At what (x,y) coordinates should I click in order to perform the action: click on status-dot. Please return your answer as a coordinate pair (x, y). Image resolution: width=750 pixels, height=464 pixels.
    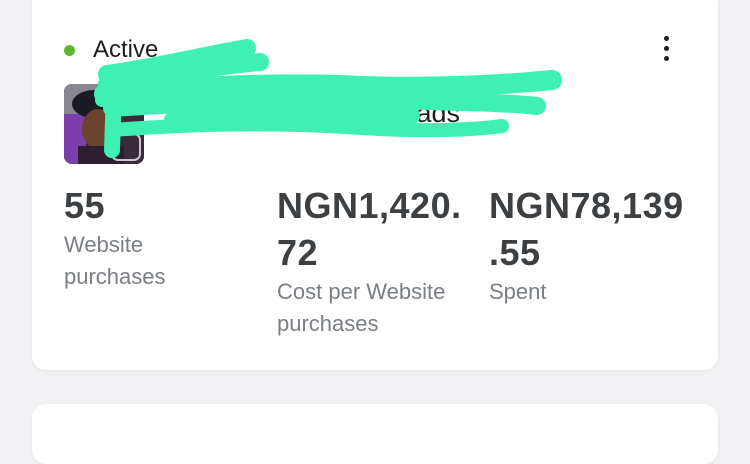
    Looking at the image, I should click on (69, 50).